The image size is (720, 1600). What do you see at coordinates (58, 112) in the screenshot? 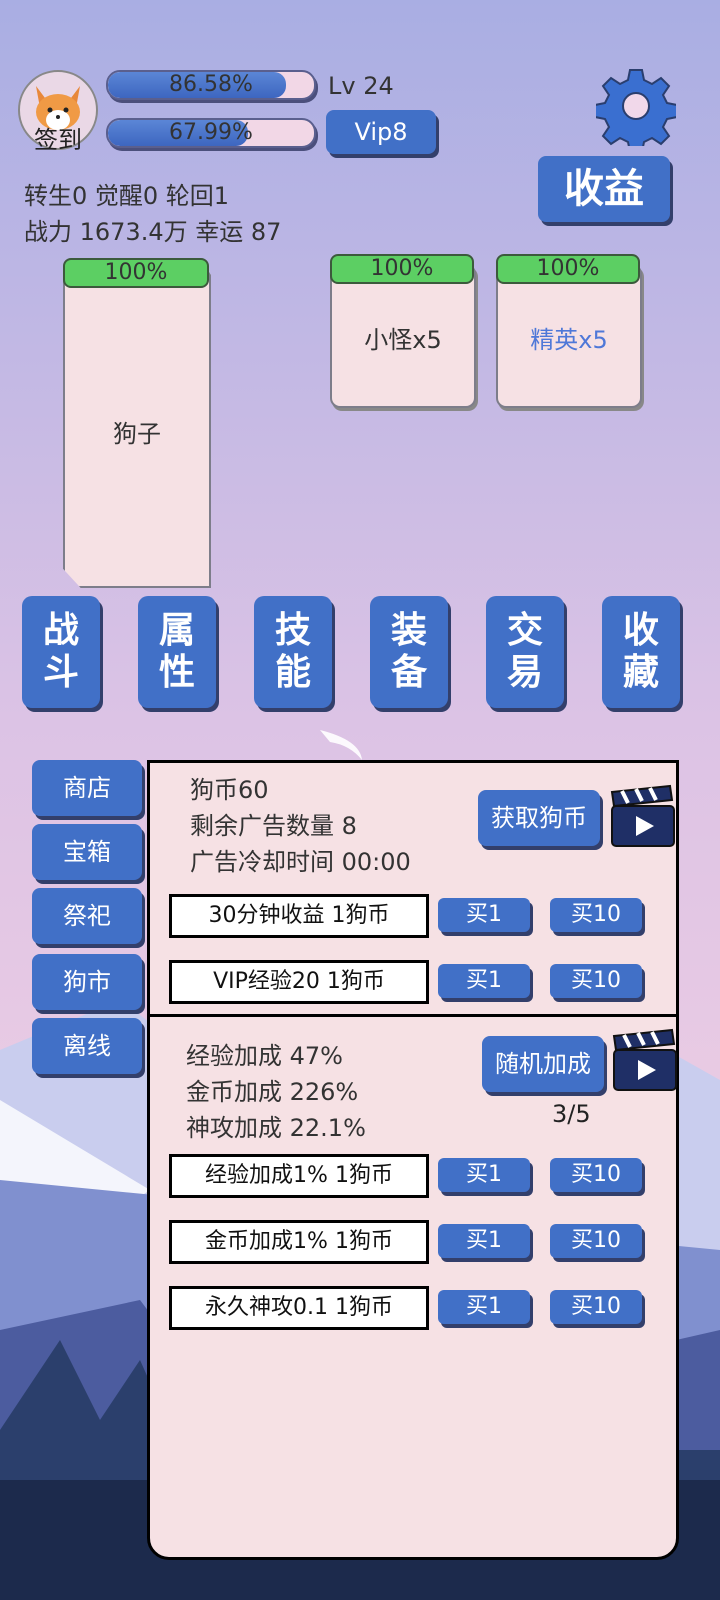
I see `avatar-checkin: 签到` at bounding box center [58, 112].